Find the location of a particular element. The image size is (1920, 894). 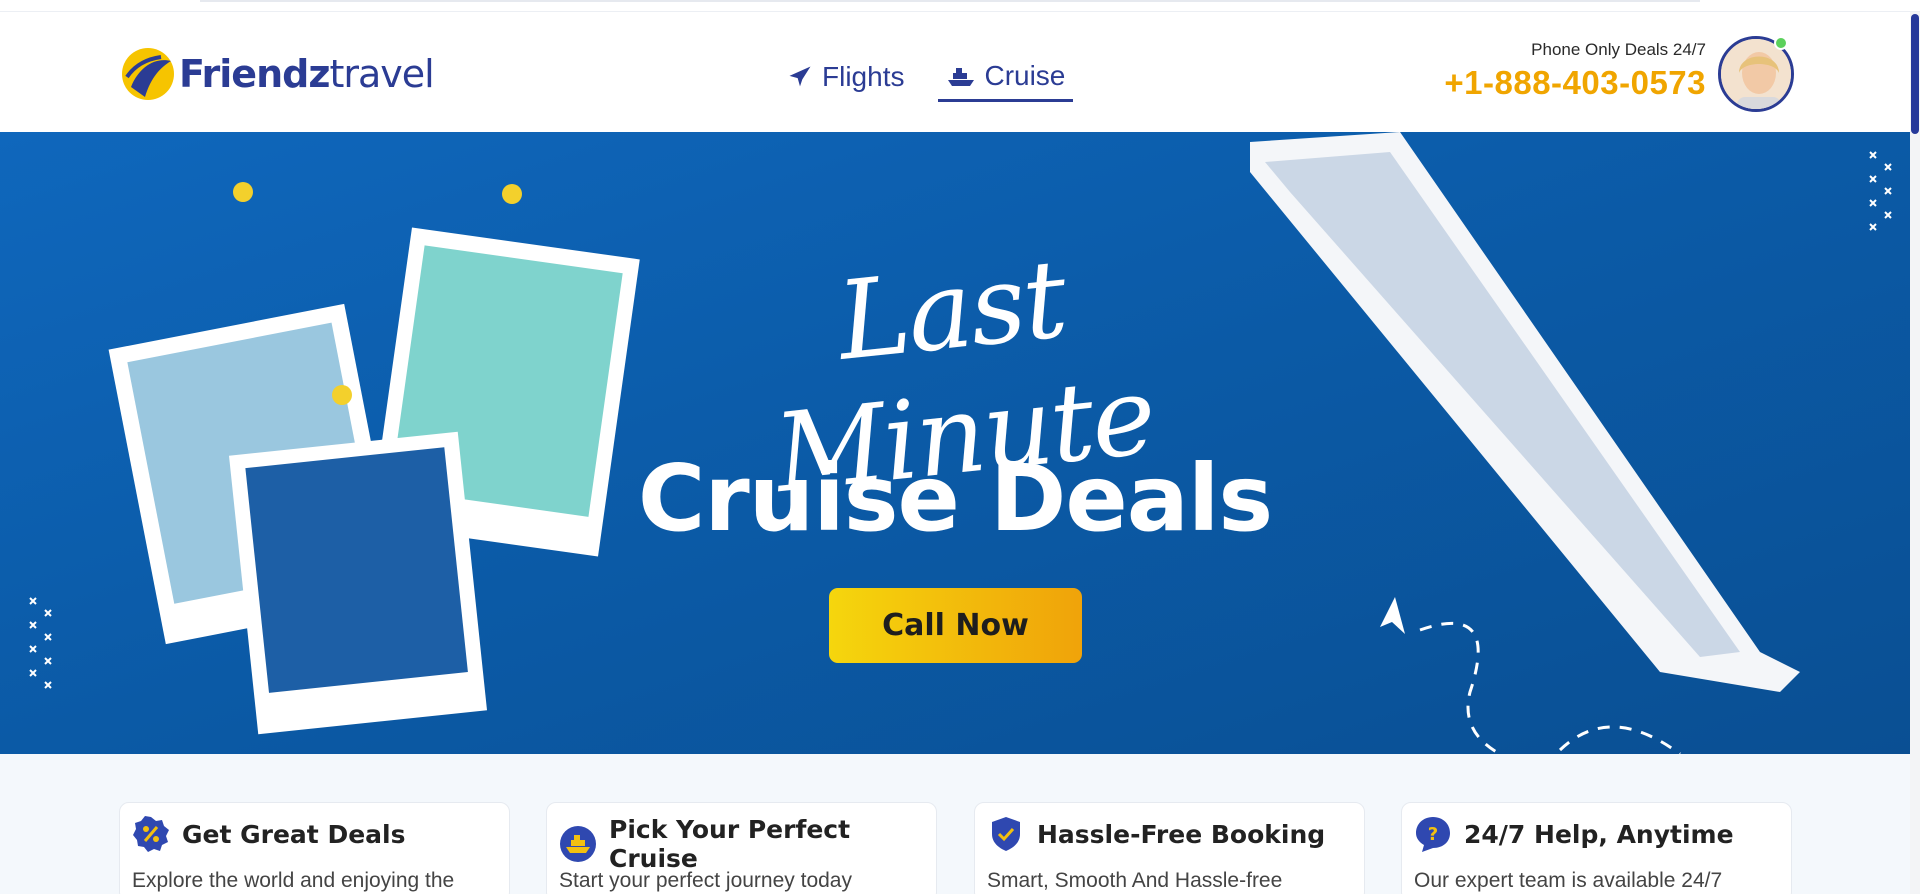

brand-name-light: travel is located at coordinates (381, 74).